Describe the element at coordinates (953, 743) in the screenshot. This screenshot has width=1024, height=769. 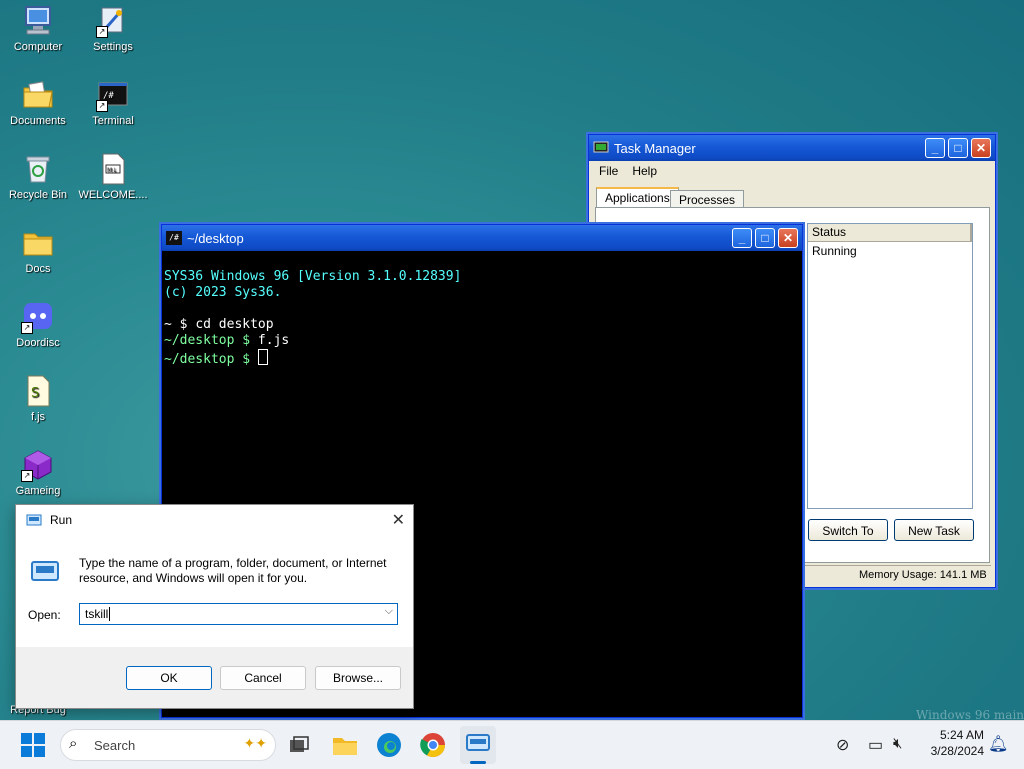
I see `clock: 5:24 AM 3/28/2024` at that location.